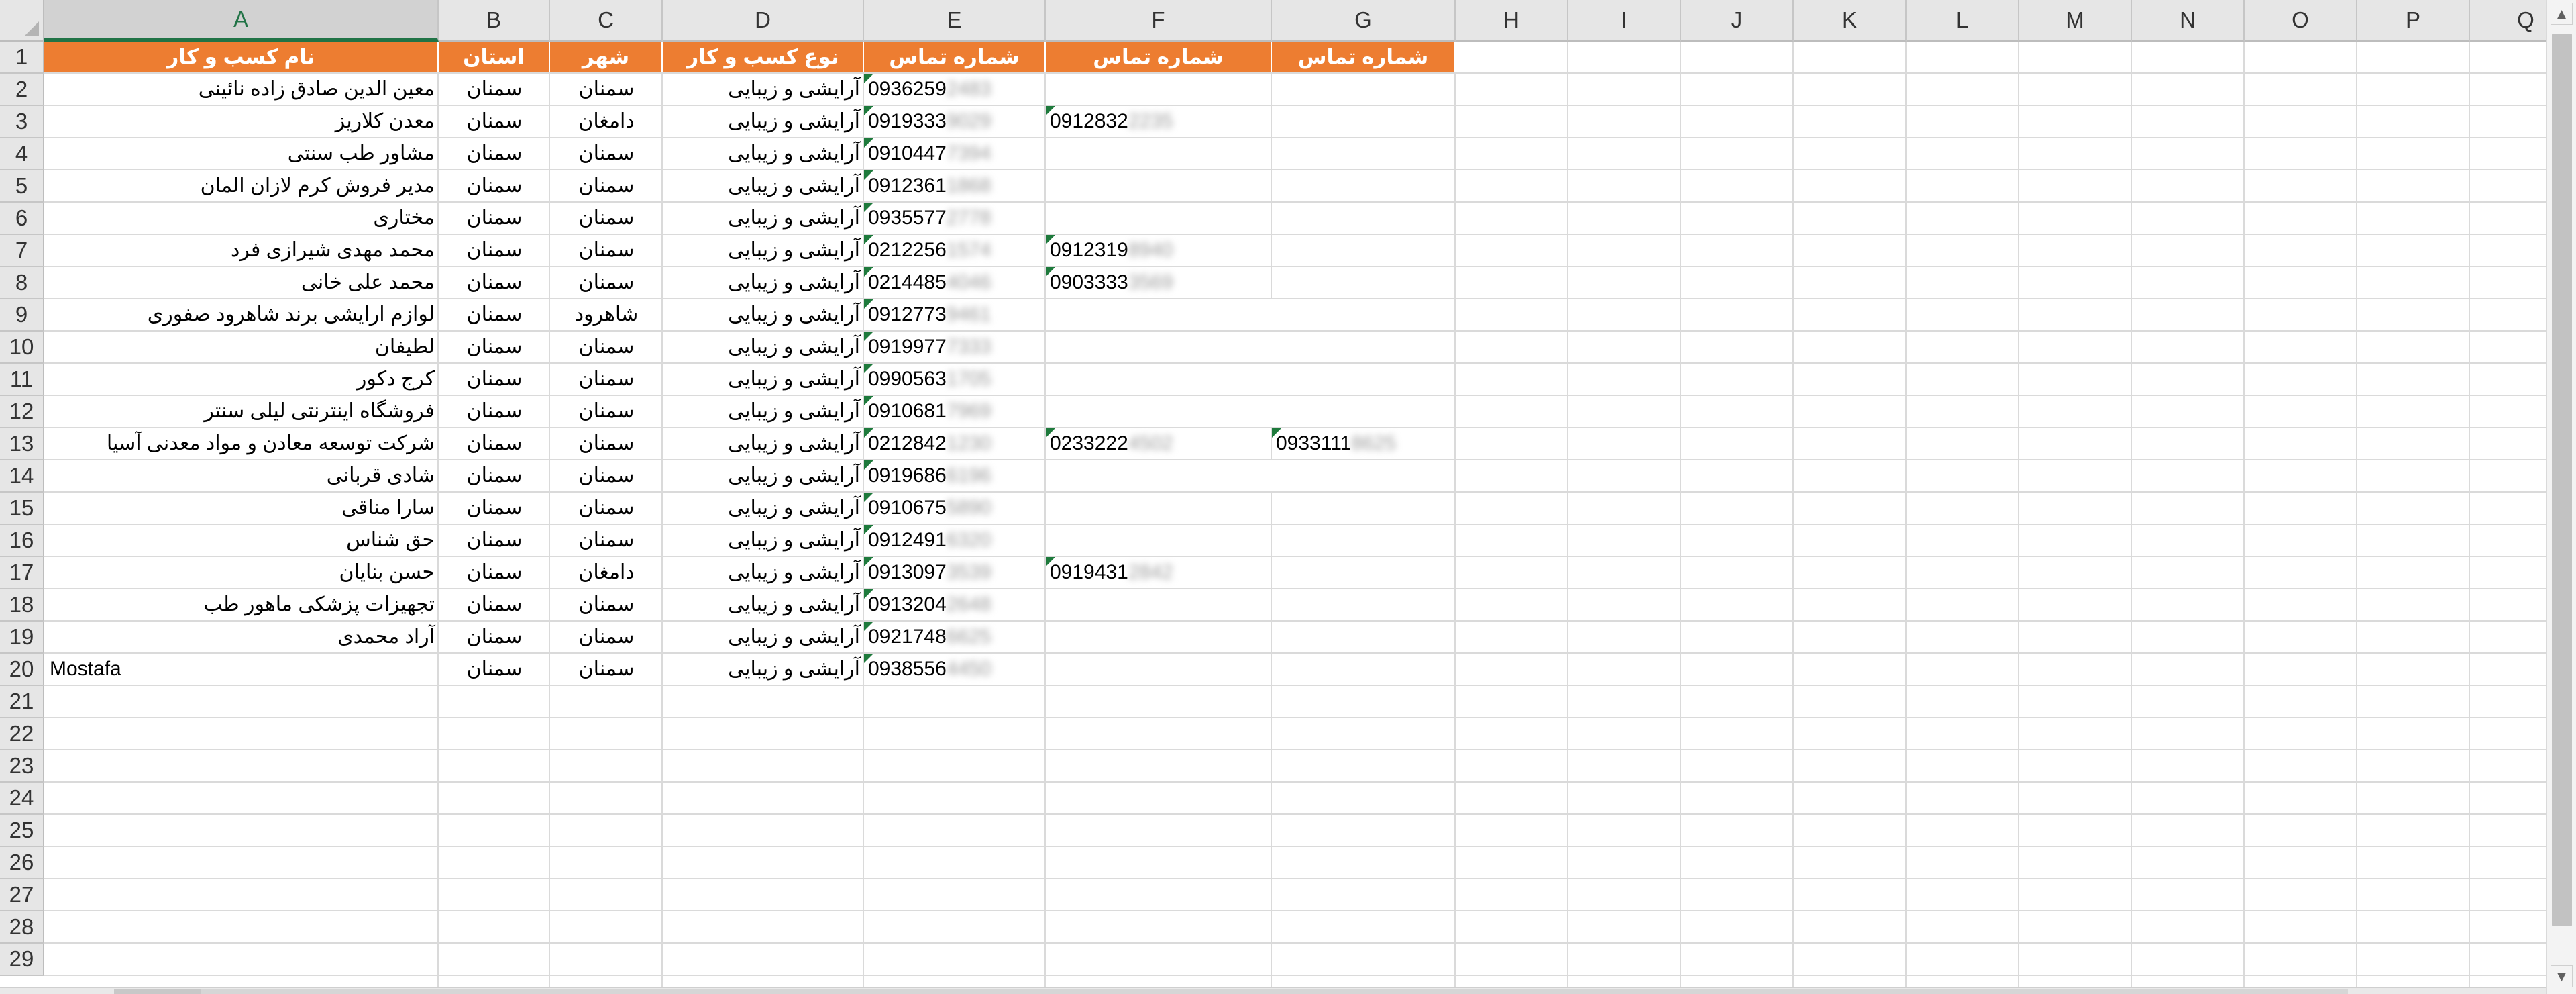  What do you see at coordinates (241, 572) in the screenshot?
I see `business-name-cell: حسن بنایان` at bounding box center [241, 572].